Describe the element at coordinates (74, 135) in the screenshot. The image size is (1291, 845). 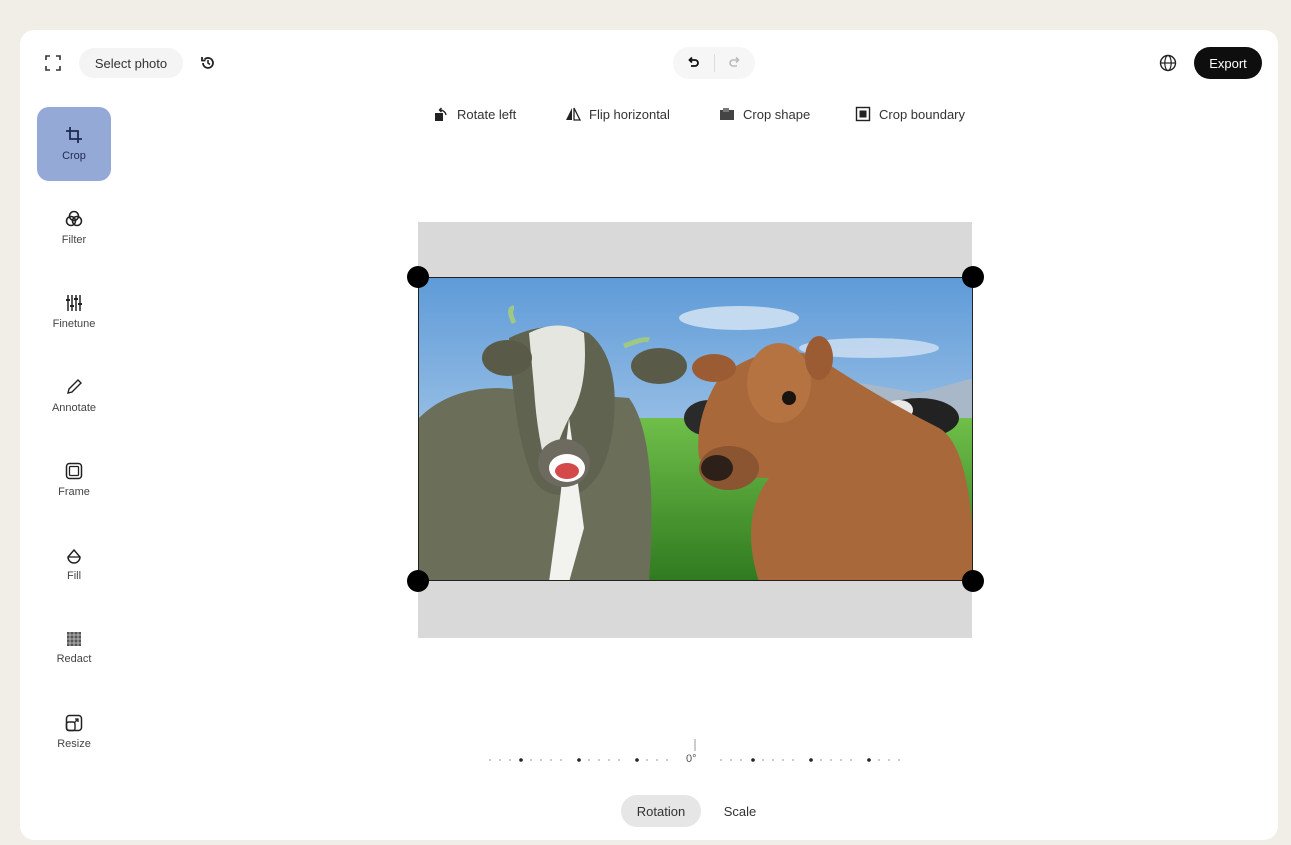
I see `crop-icon` at that location.